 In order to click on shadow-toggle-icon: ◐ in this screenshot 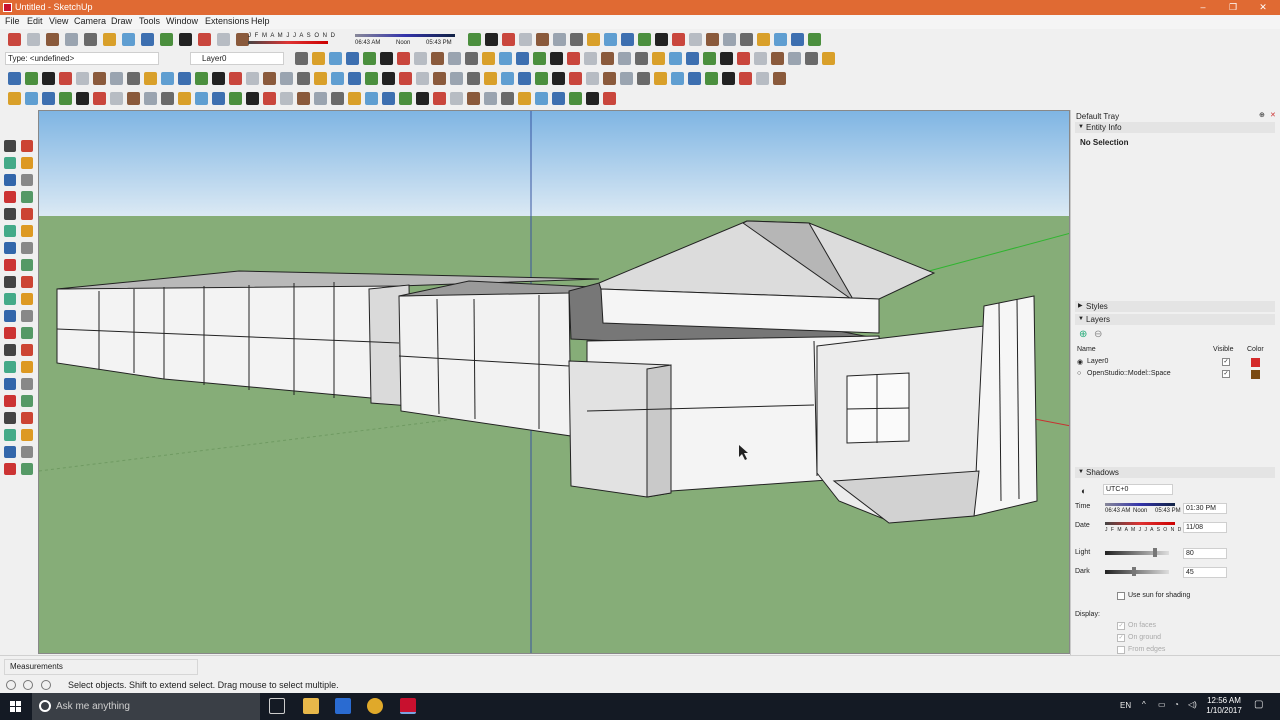, I will do `click(1083, 491)`.